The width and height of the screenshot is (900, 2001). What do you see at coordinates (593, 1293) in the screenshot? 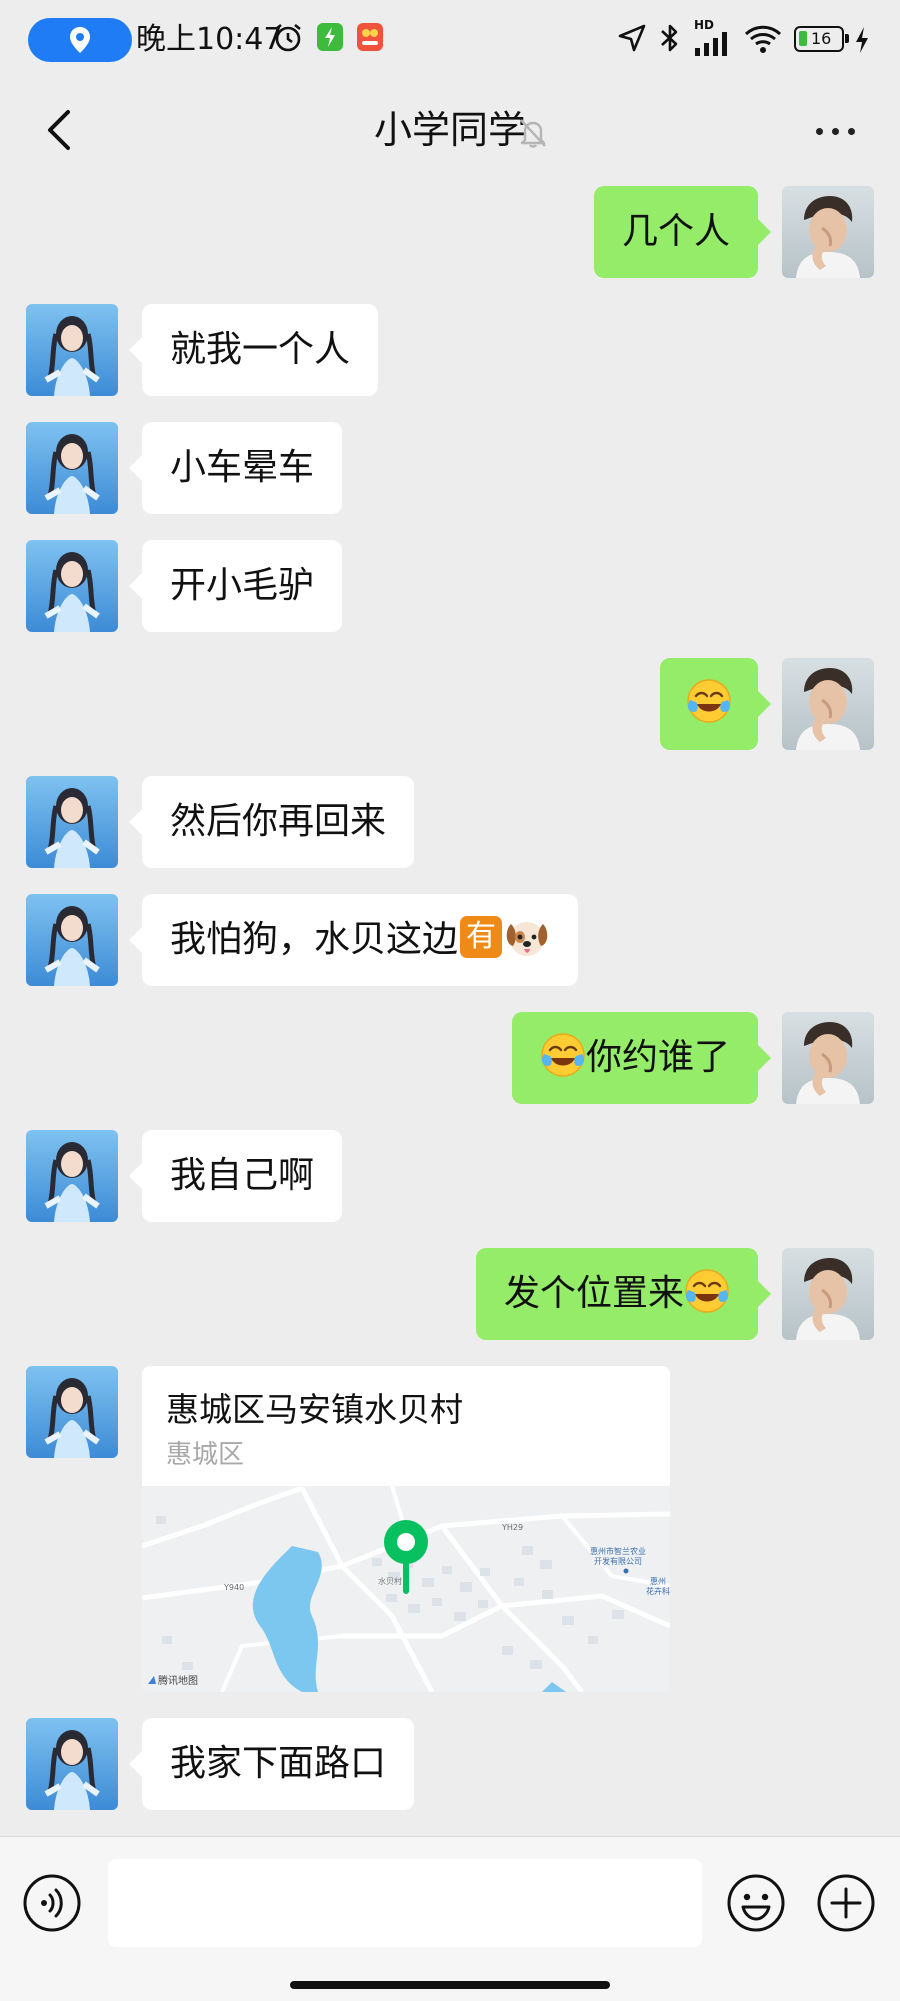
I see `message-text: 发个位置来` at bounding box center [593, 1293].